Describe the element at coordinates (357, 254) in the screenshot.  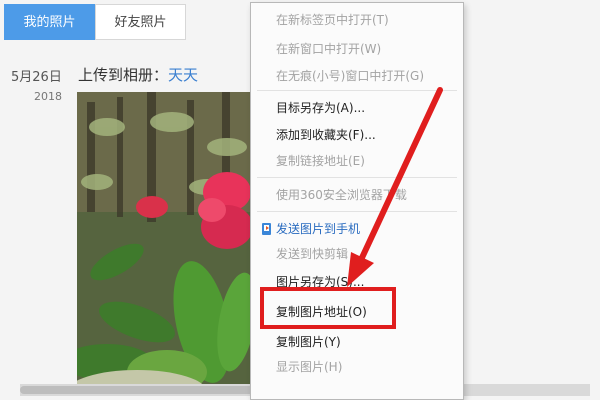
I see `menu-item-send-to-clip: 发送到快剪辑` at that location.